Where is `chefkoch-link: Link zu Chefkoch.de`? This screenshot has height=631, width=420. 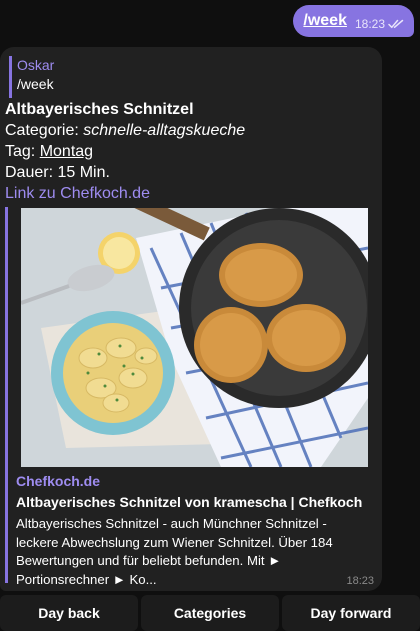
chefkoch-link: Link zu Chefkoch.de is located at coordinates (125, 193).